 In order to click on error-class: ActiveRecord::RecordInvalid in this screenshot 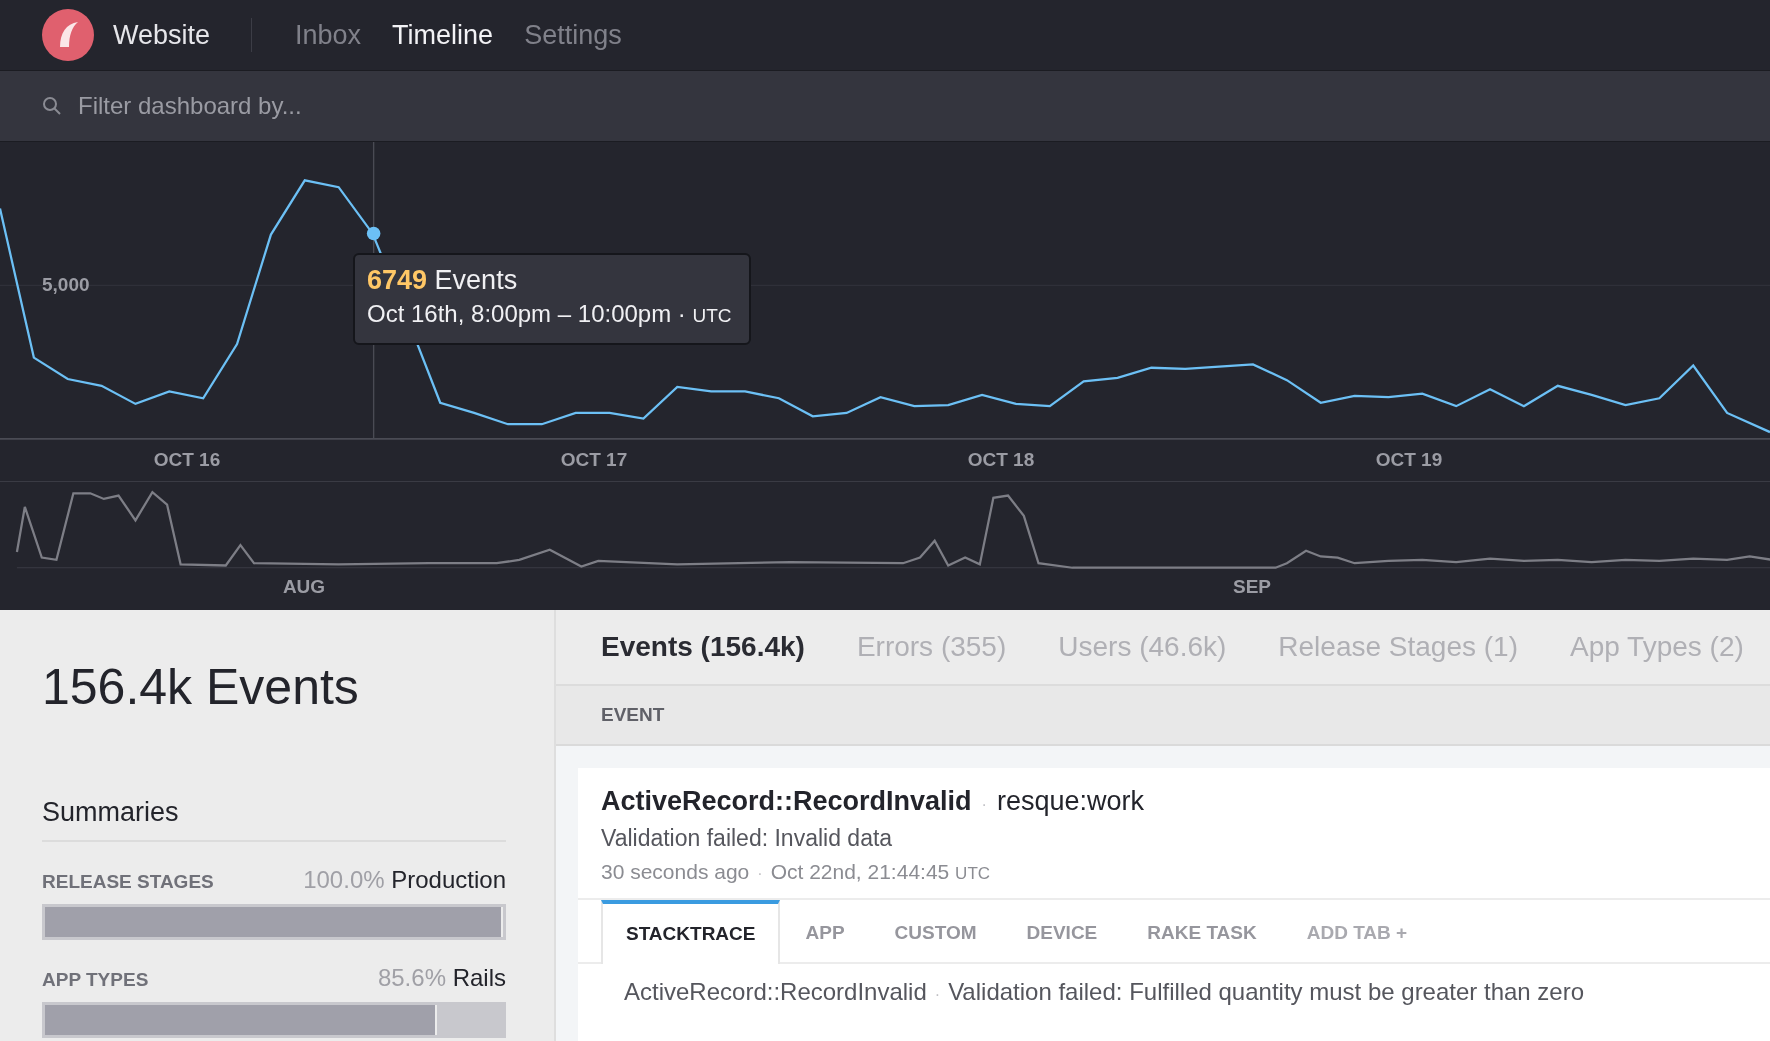, I will do `click(786, 801)`.